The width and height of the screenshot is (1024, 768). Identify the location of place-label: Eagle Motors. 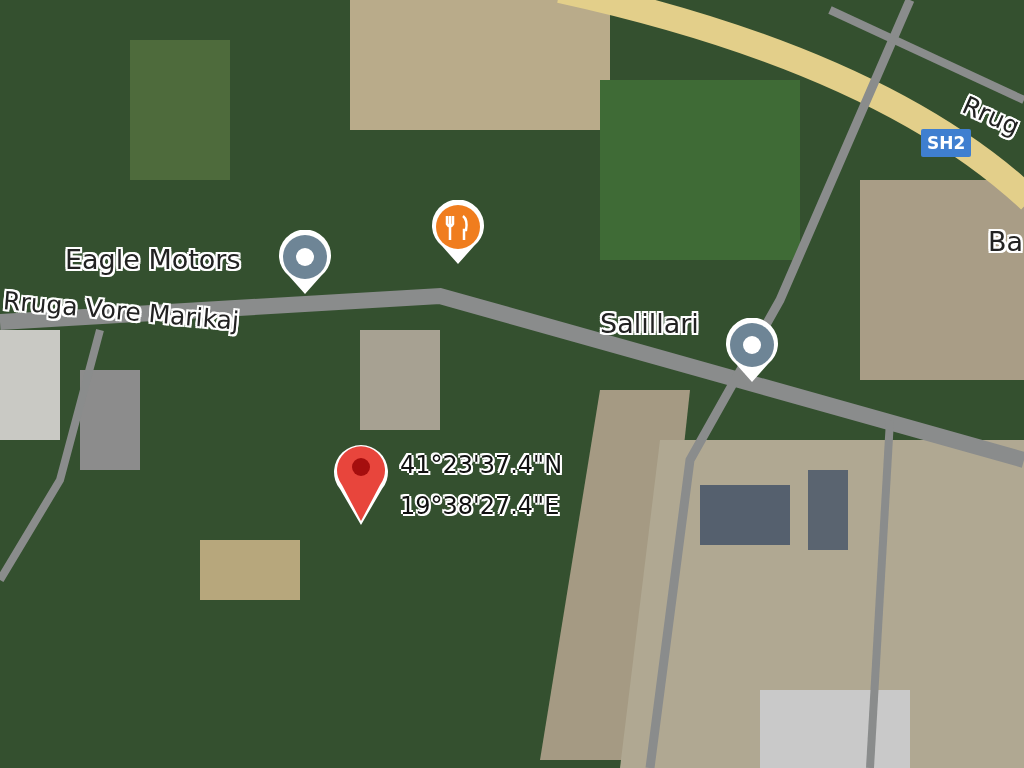
(153, 259).